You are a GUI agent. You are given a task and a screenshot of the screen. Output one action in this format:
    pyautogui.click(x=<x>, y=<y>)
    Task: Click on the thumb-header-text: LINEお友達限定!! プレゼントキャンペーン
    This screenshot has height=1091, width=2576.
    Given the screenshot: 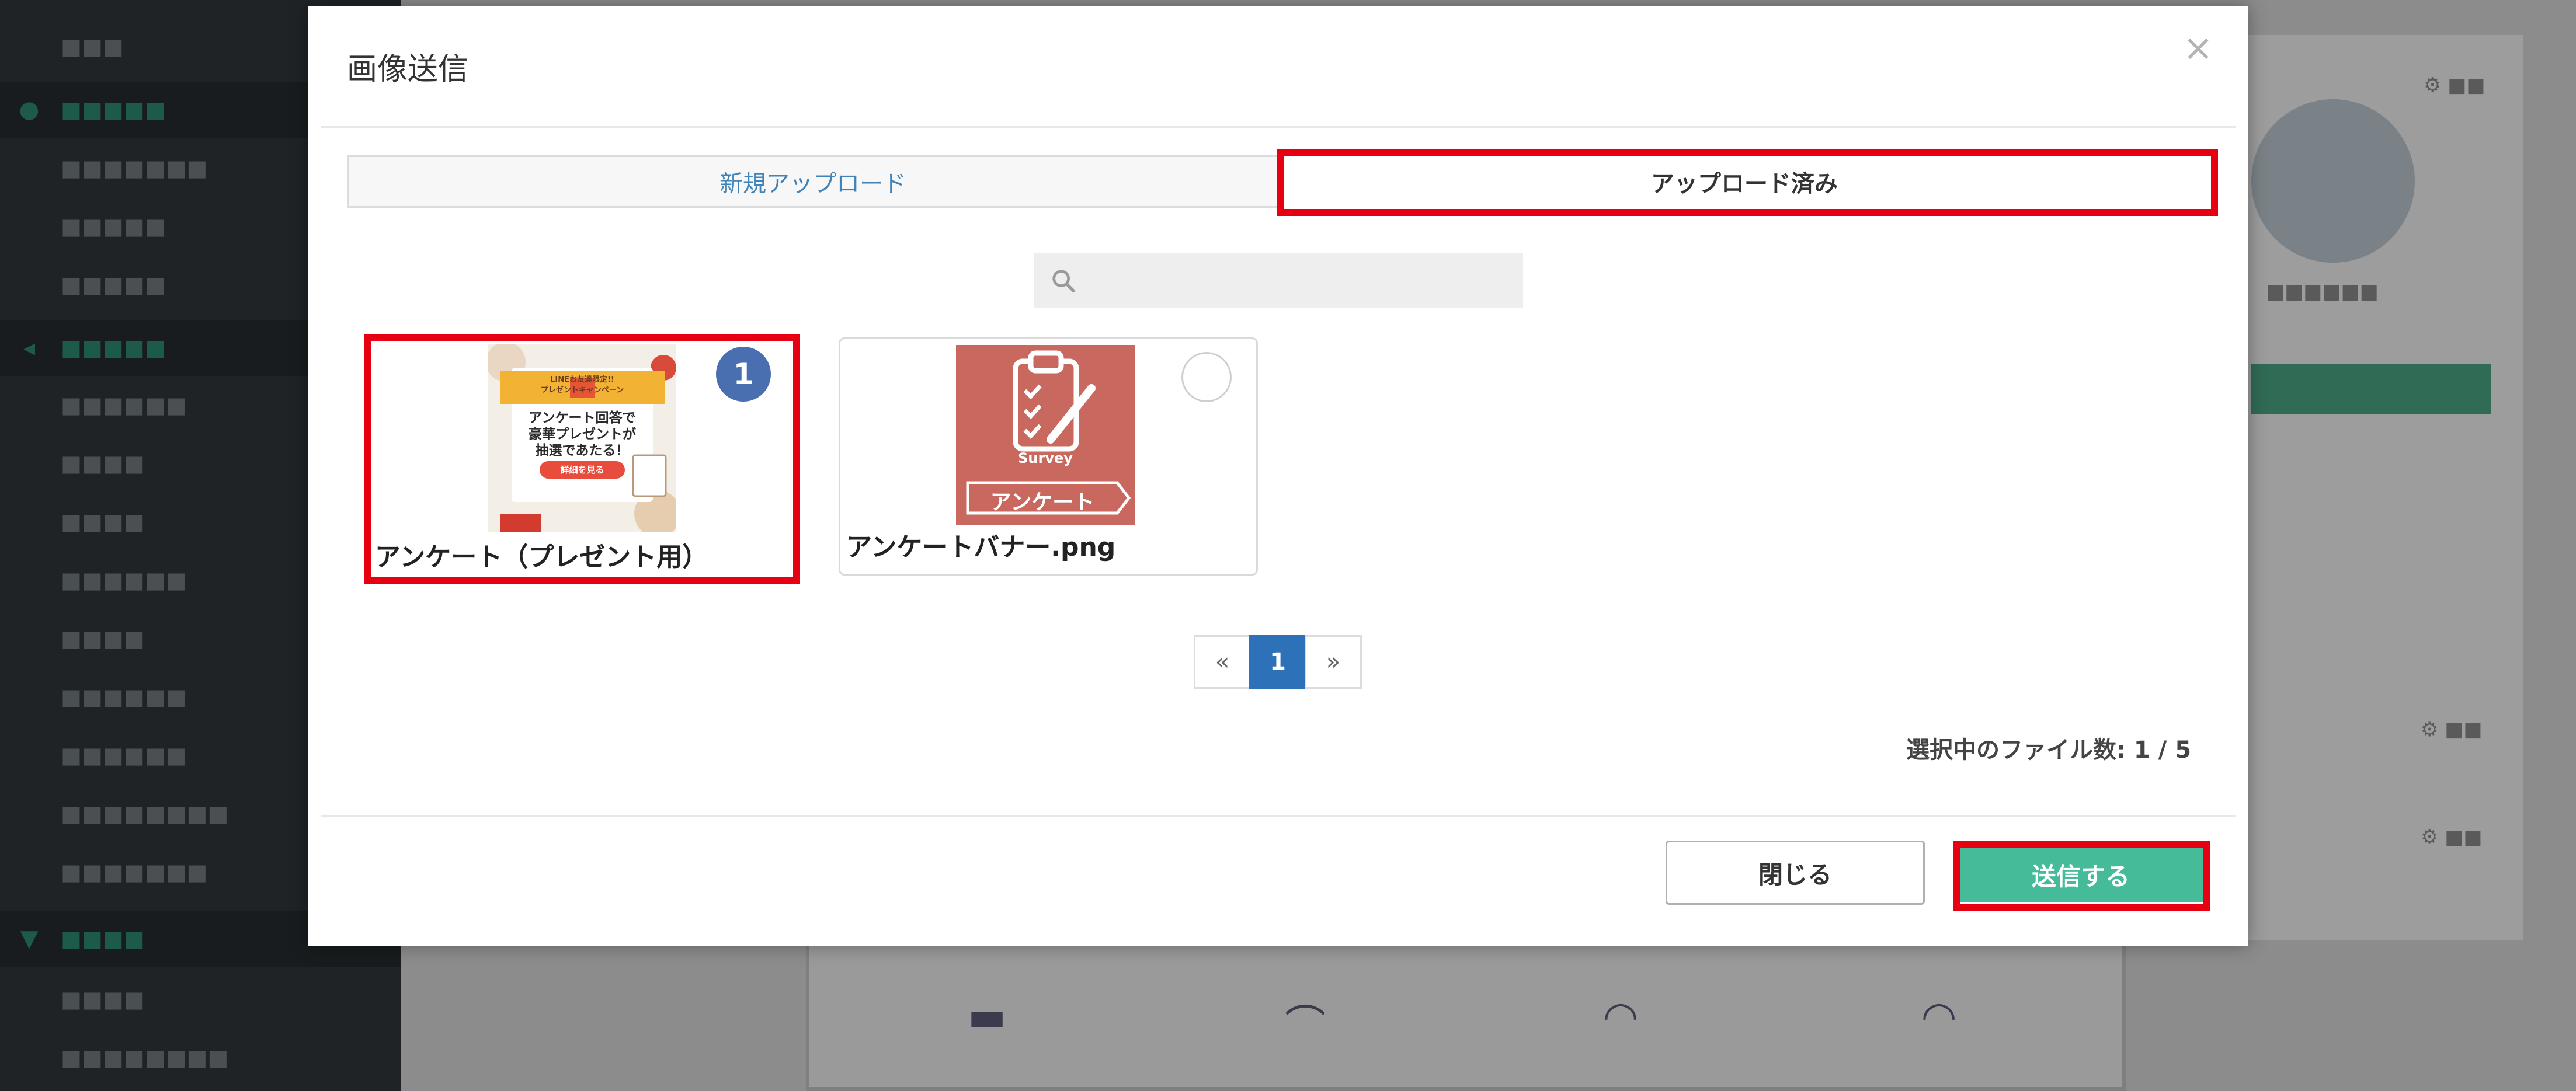 What is the action you would take?
    pyautogui.click(x=582, y=385)
    